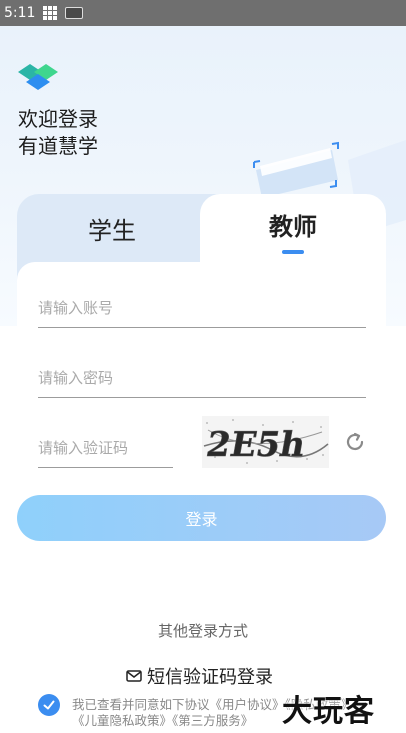 The image size is (406, 733). What do you see at coordinates (76, 308) in the screenshot?
I see `account-placeholder: 请输入账号` at bounding box center [76, 308].